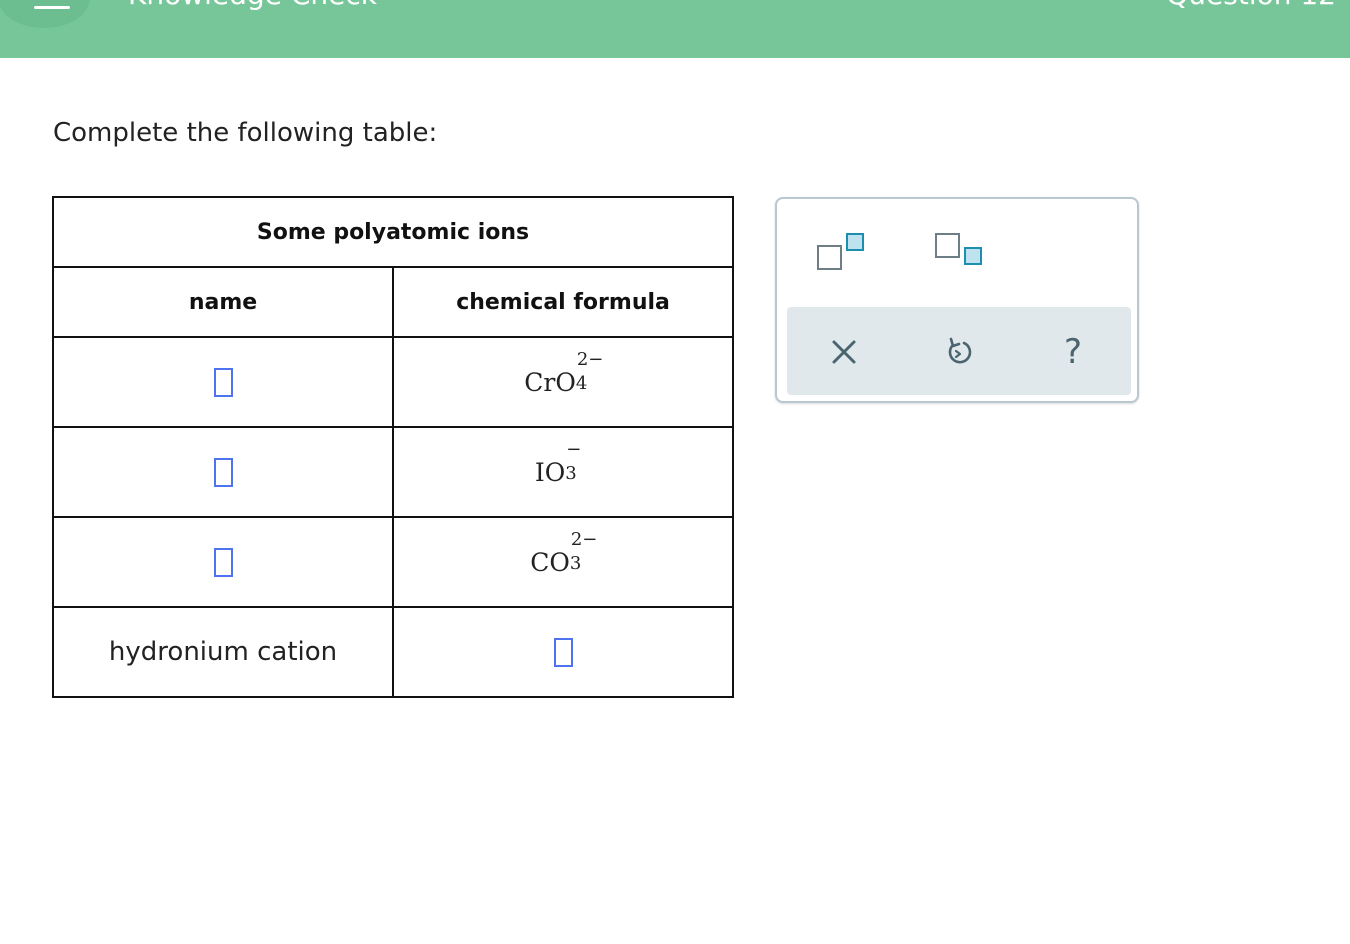 The image size is (1350, 944). What do you see at coordinates (52, 7) in the screenshot?
I see `menu-icon` at bounding box center [52, 7].